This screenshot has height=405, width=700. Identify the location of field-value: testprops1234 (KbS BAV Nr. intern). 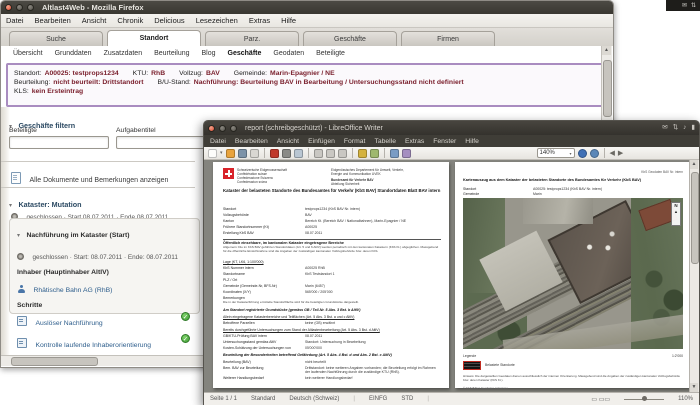
(332, 209).